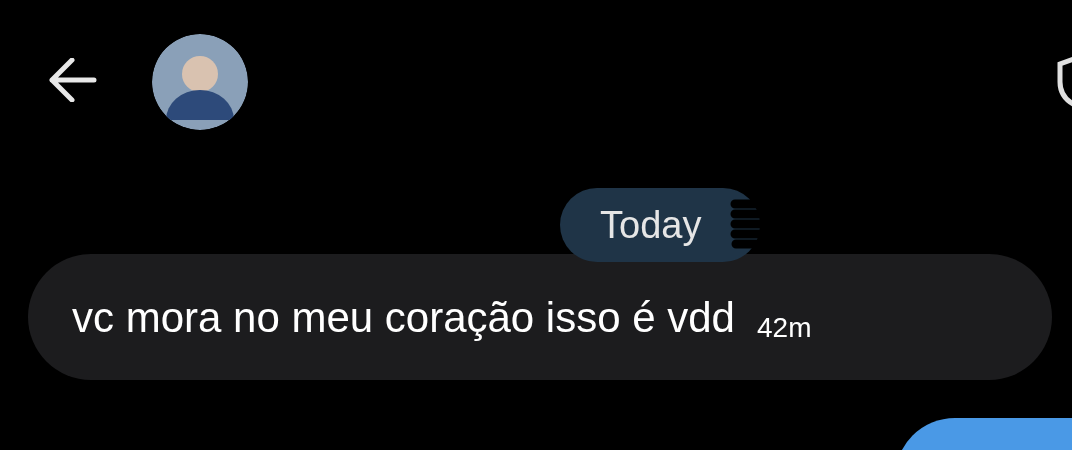 The height and width of the screenshot is (450, 1072). Describe the element at coordinates (745, 224) in the screenshot. I see `scribble-drawing` at that location.